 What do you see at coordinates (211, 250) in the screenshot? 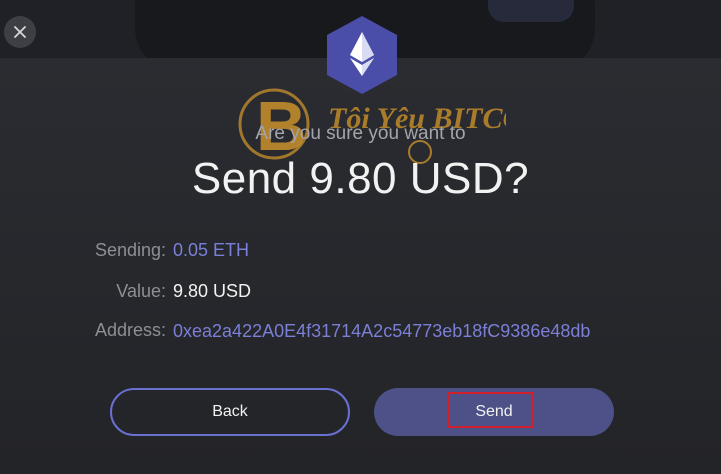
I see `sending-value: 0.05 ETH` at bounding box center [211, 250].